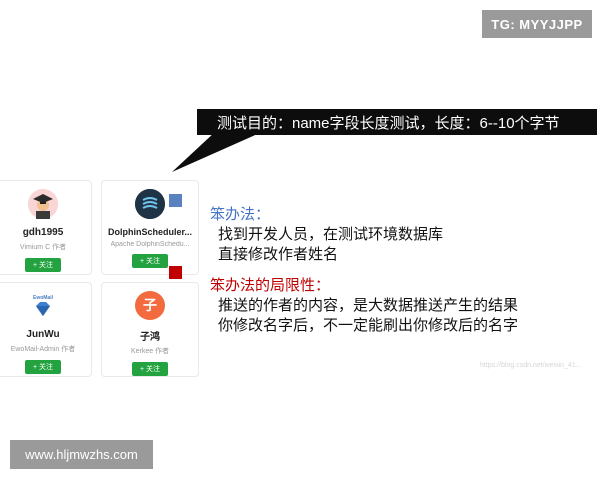 Image resolution: width=600 pixels, height=480 pixels. What do you see at coordinates (150, 352) in the screenshot?
I see `author-description: Kerkee 作者` at bounding box center [150, 352].